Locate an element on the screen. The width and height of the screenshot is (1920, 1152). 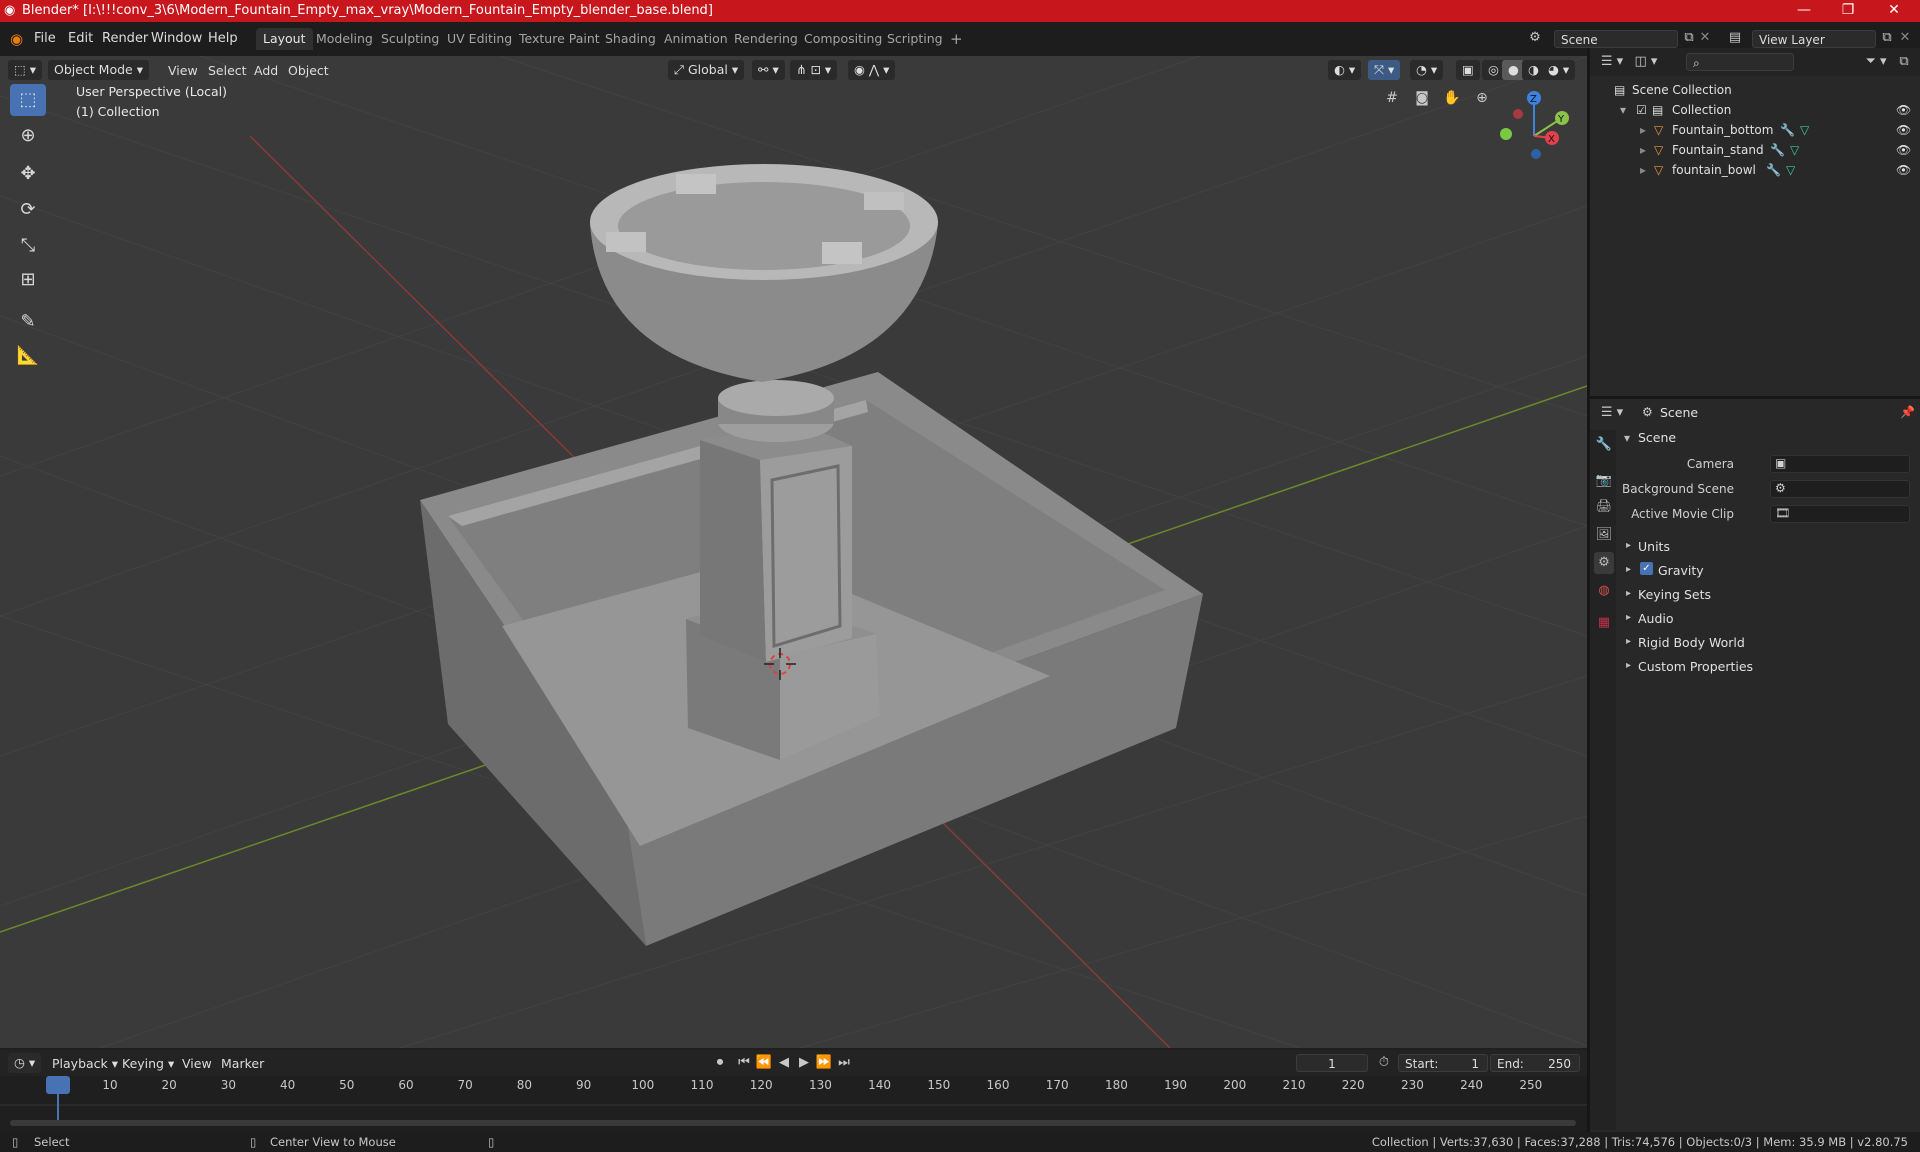
scene-browse-icon: ⚙ is located at coordinates (1535, 38).